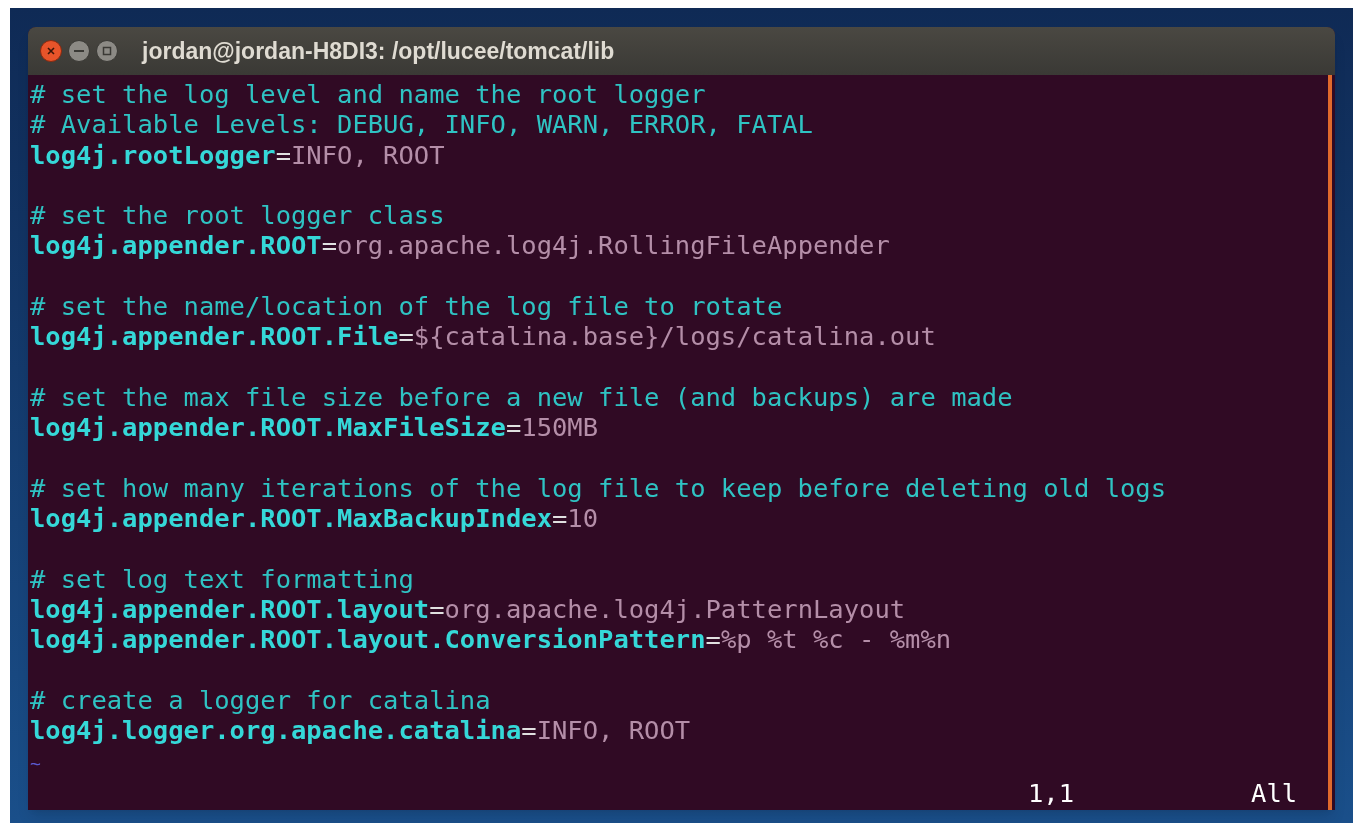 Image resolution: width=1353 pixels, height=823 pixels. Describe the element at coordinates (1274, 793) in the screenshot. I see `scroll-indicator: All` at that location.